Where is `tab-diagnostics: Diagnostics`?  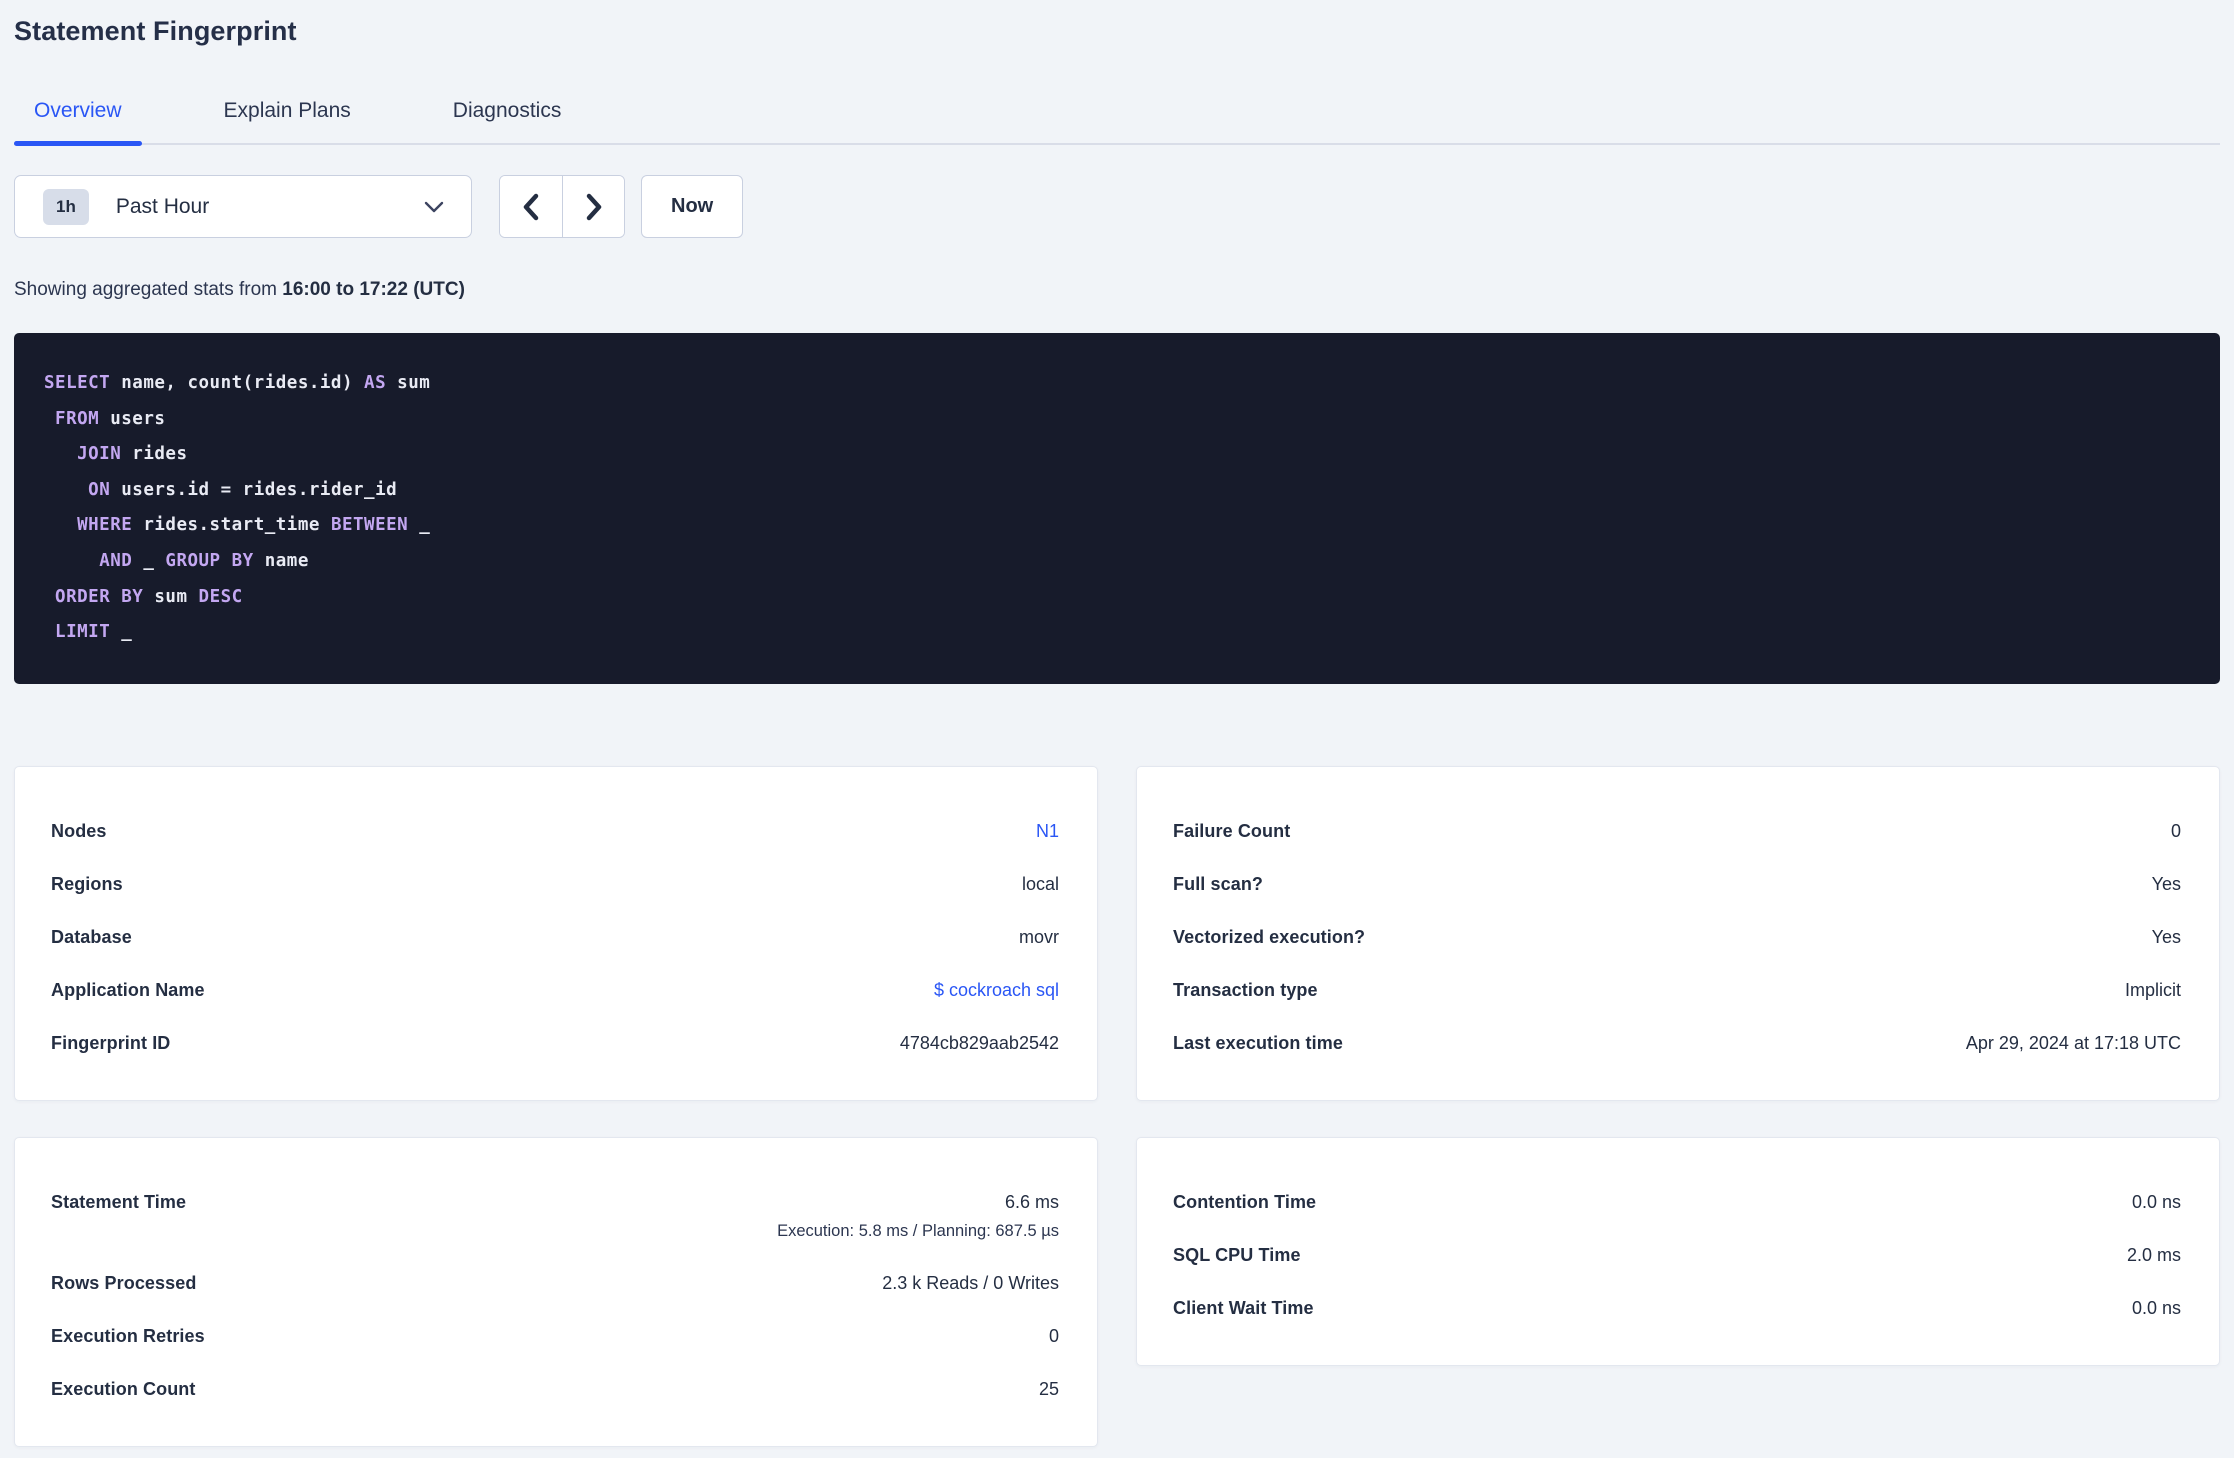
tab-diagnostics: Diagnostics is located at coordinates (507, 121).